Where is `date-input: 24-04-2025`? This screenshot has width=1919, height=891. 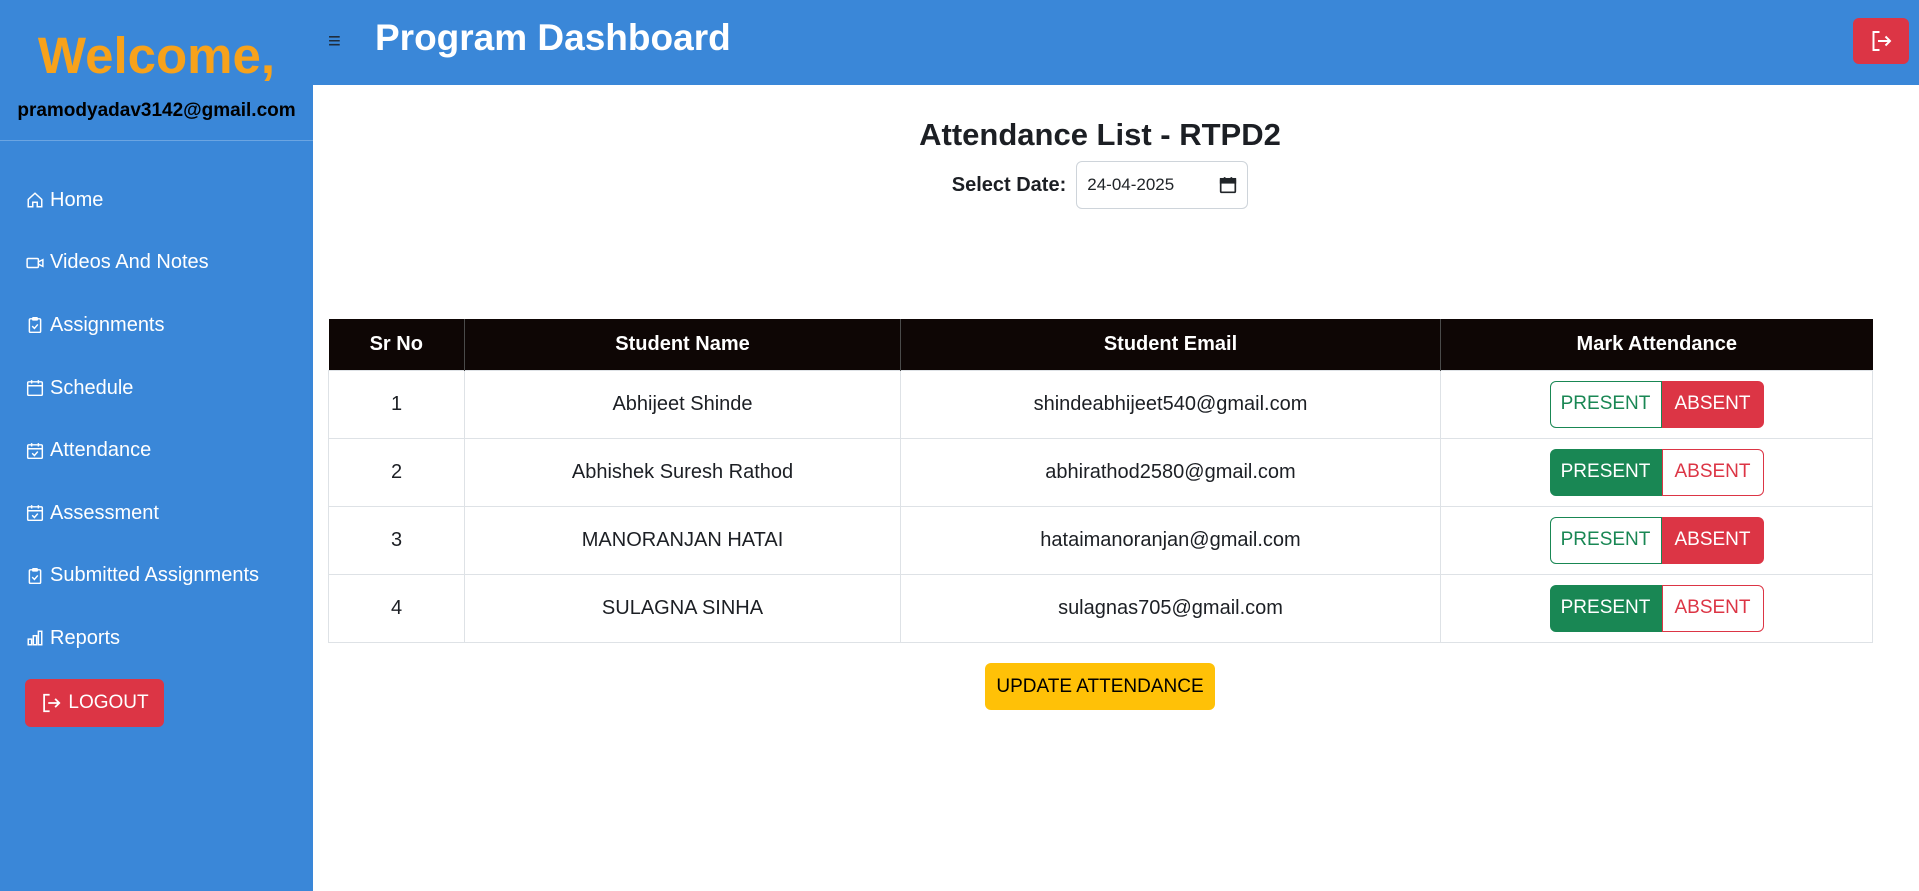
date-input: 24-04-2025 is located at coordinates (1162, 185).